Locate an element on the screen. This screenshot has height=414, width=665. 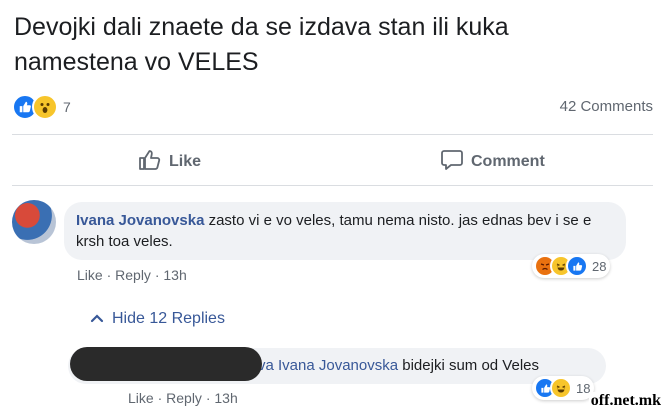
post-text-line-2: namestena vo VELES is located at coordinates (136, 62).